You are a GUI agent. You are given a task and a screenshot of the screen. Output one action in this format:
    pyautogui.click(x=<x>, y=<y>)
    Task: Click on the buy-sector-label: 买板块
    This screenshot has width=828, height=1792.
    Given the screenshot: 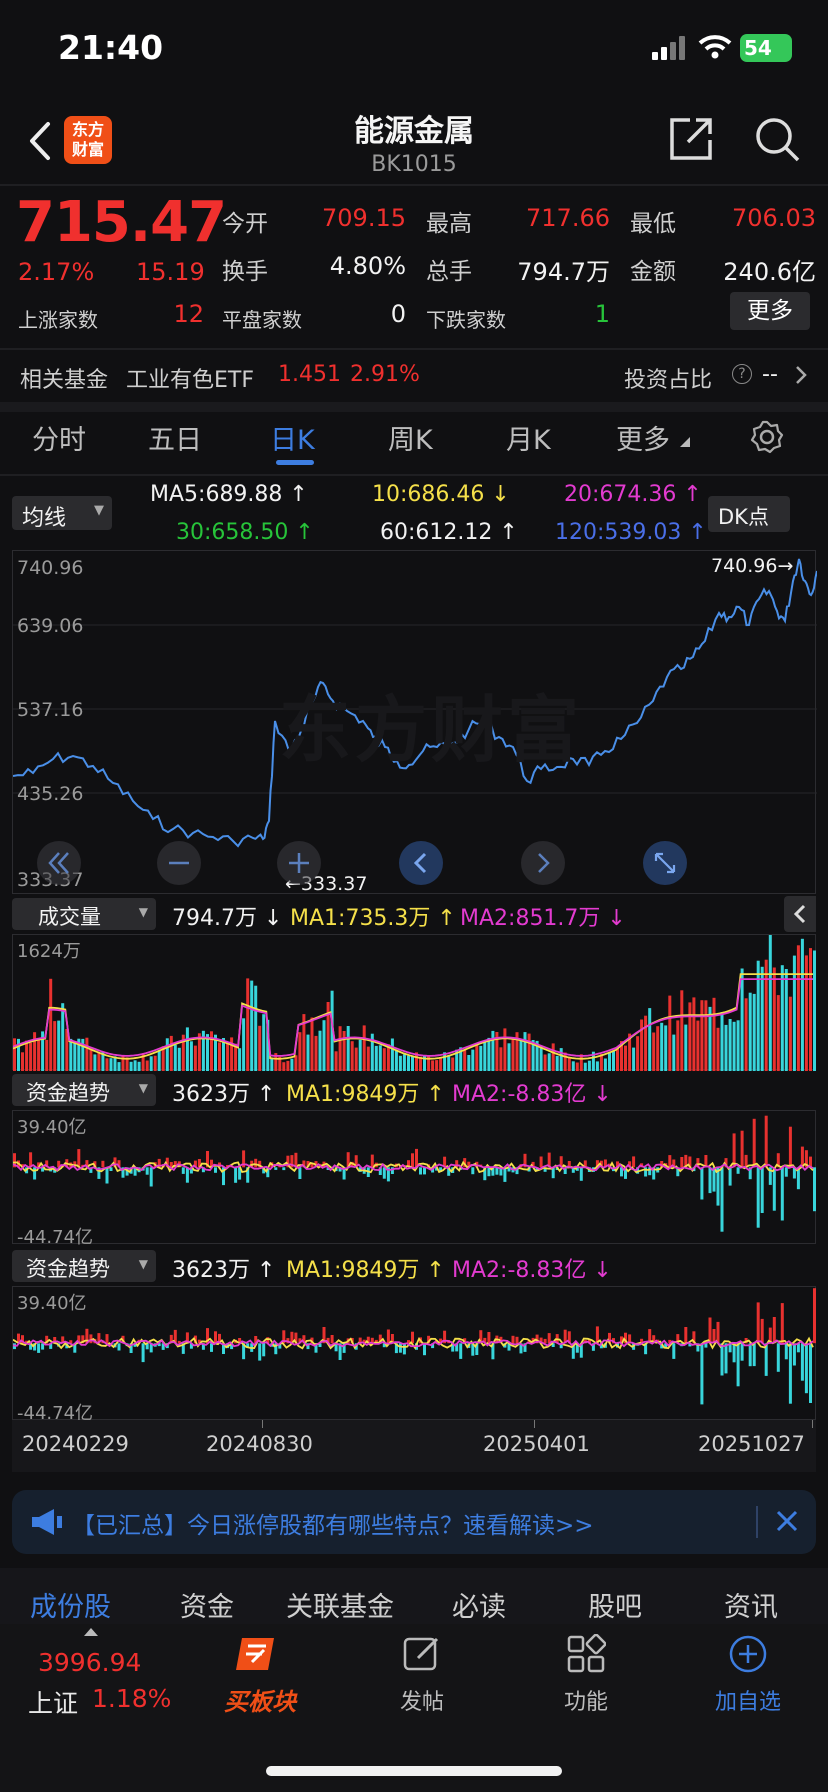 What is the action you would take?
    pyautogui.click(x=260, y=1699)
    